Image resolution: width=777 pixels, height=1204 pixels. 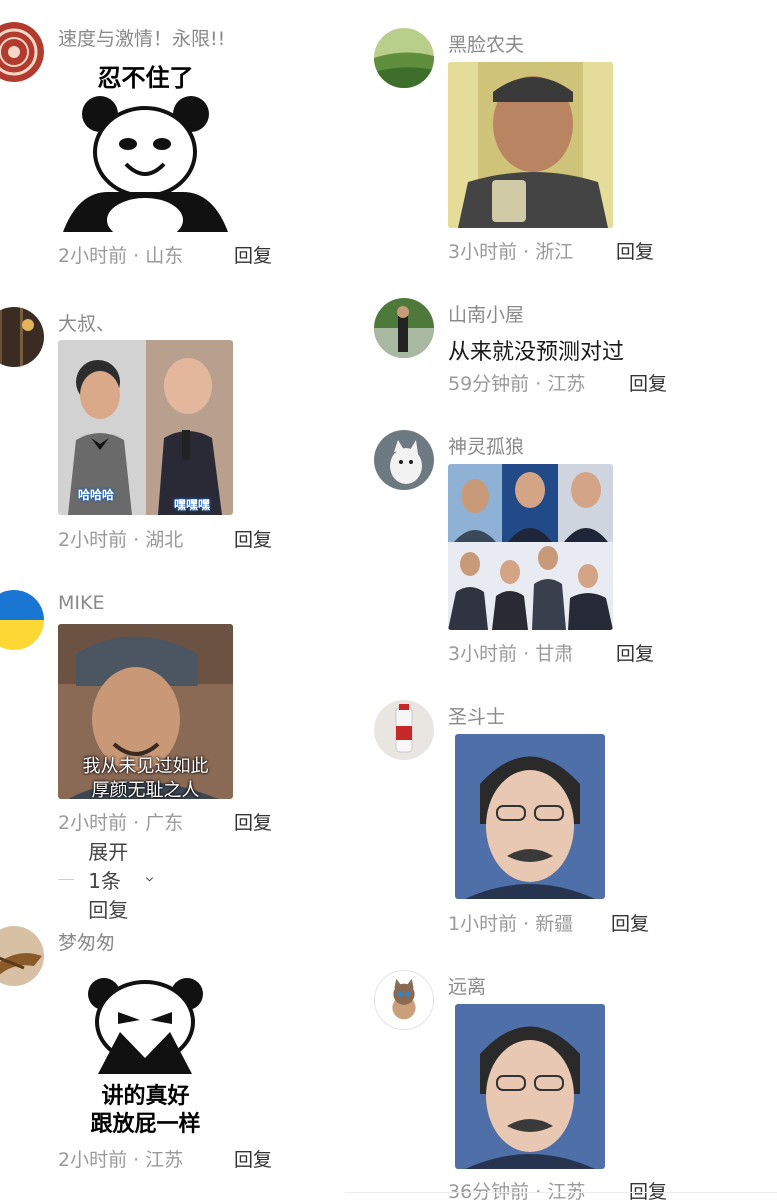 What do you see at coordinates (192, 505) in the screenshot?
I see `emote-tag: 嘿嘿嘿` at bounding box center [192, 505].